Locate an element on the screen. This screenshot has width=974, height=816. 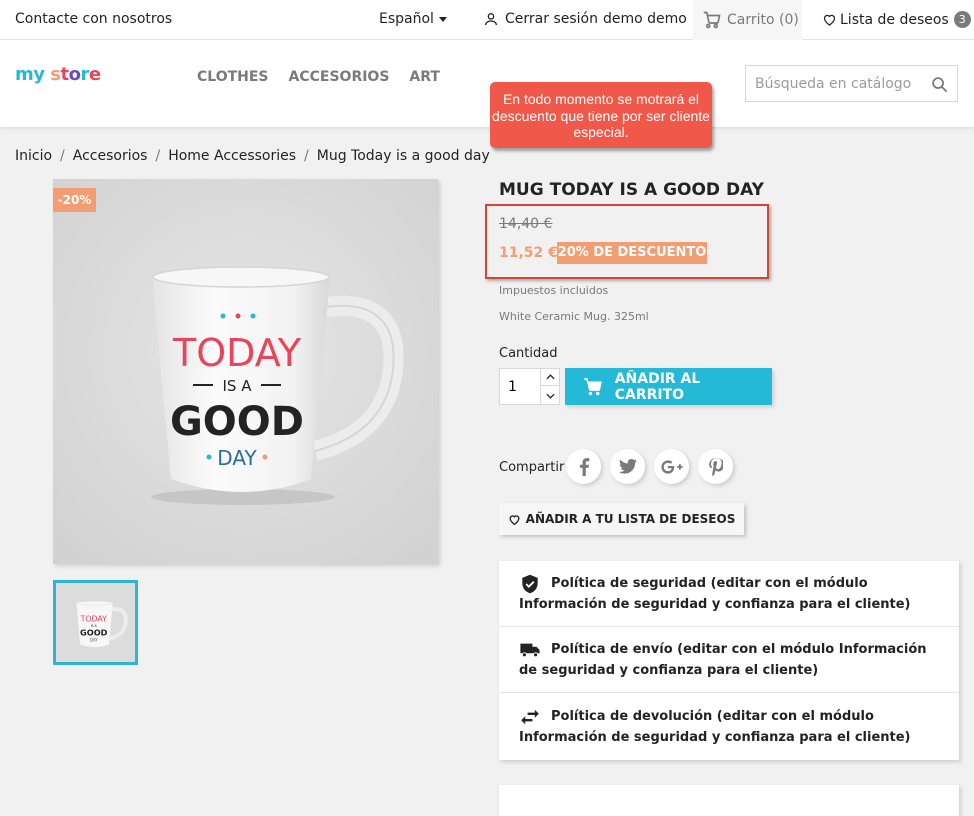
language-label: Español is located at coordinates (406, 19).